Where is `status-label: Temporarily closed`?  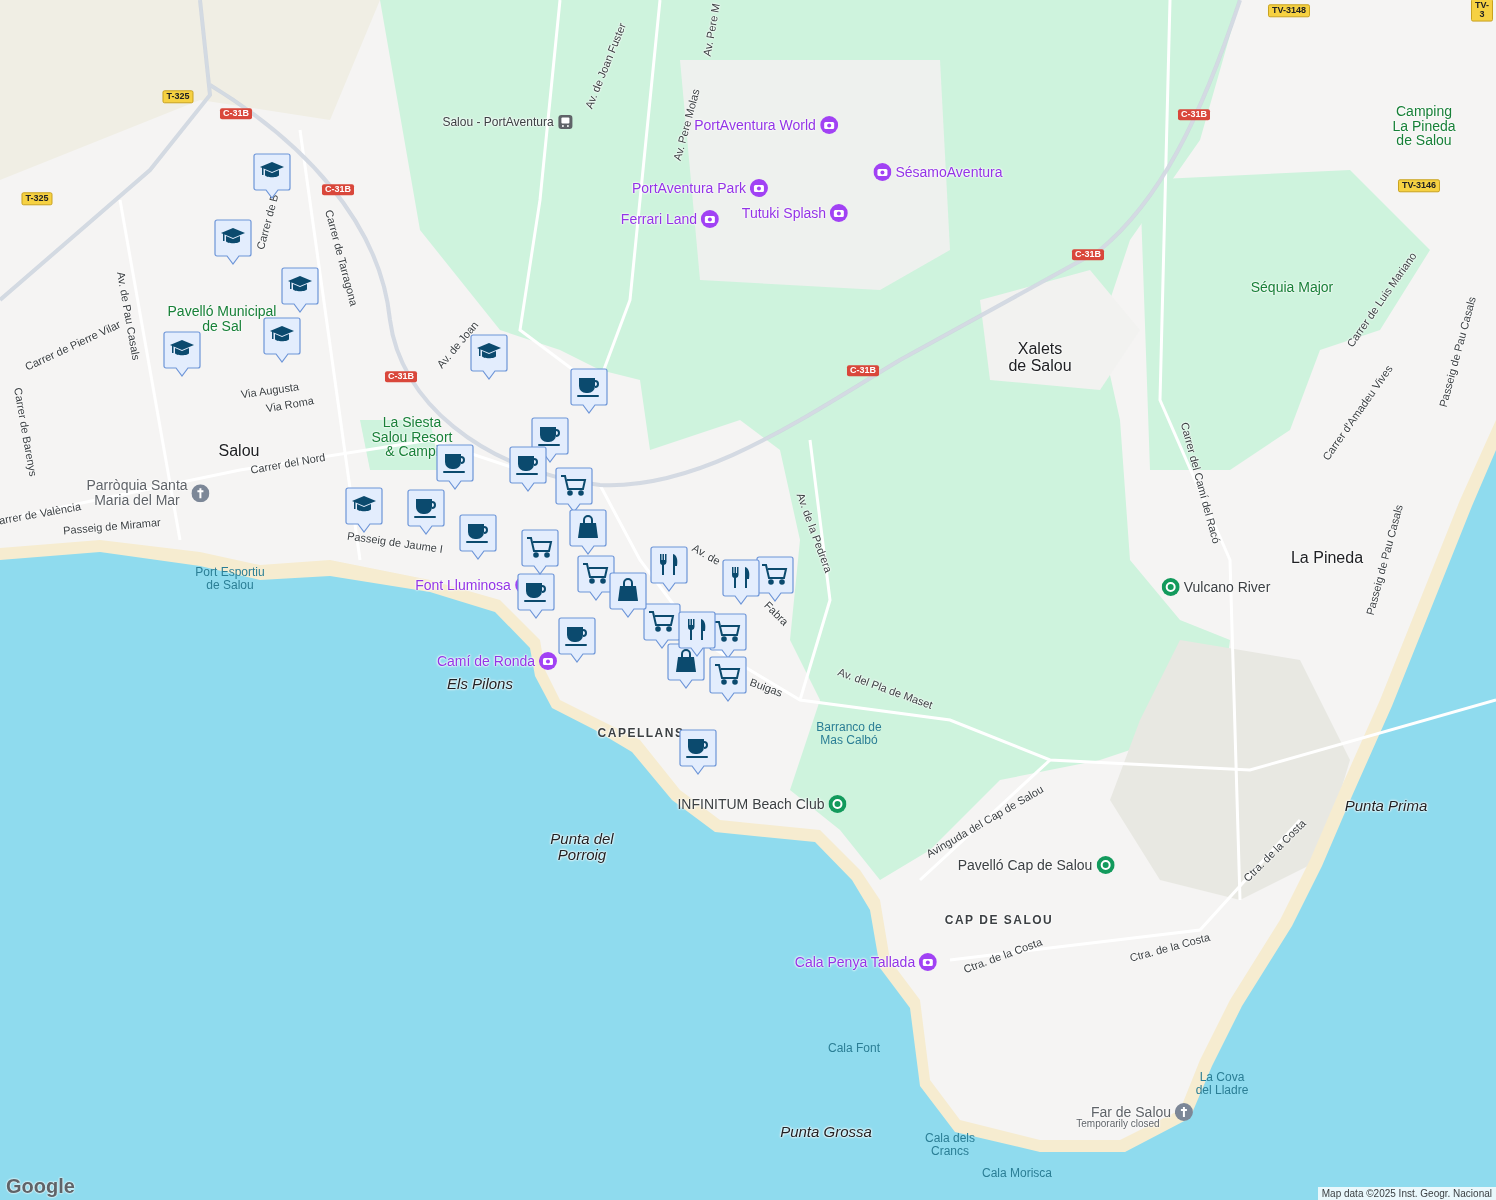 status-label: Temporarily closed is located at coordinates (1118, 1124).